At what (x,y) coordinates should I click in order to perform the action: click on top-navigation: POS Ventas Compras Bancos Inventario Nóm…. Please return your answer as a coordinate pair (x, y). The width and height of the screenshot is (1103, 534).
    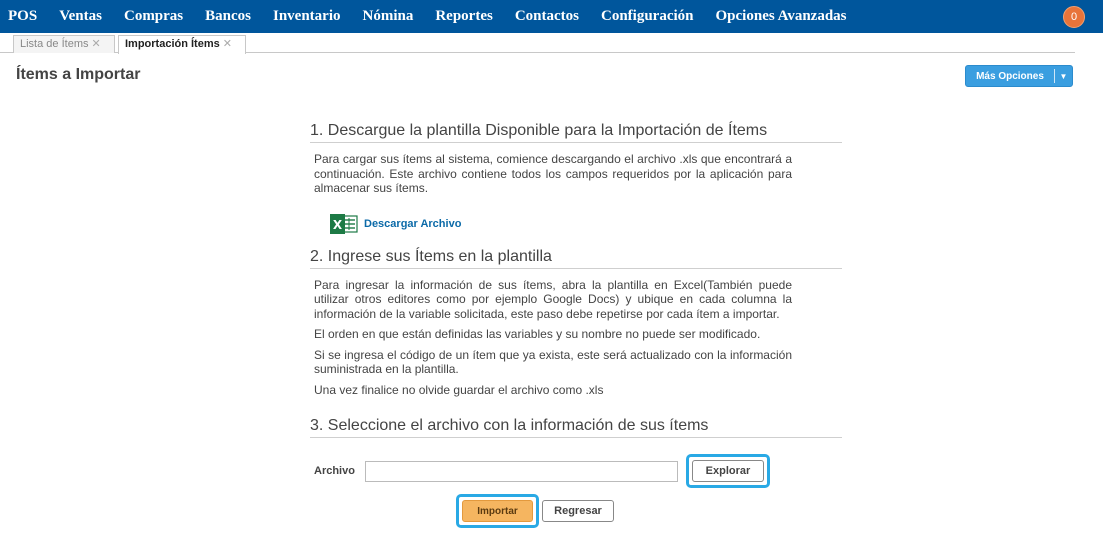
    Looking at the image, I should click on (551, 16).